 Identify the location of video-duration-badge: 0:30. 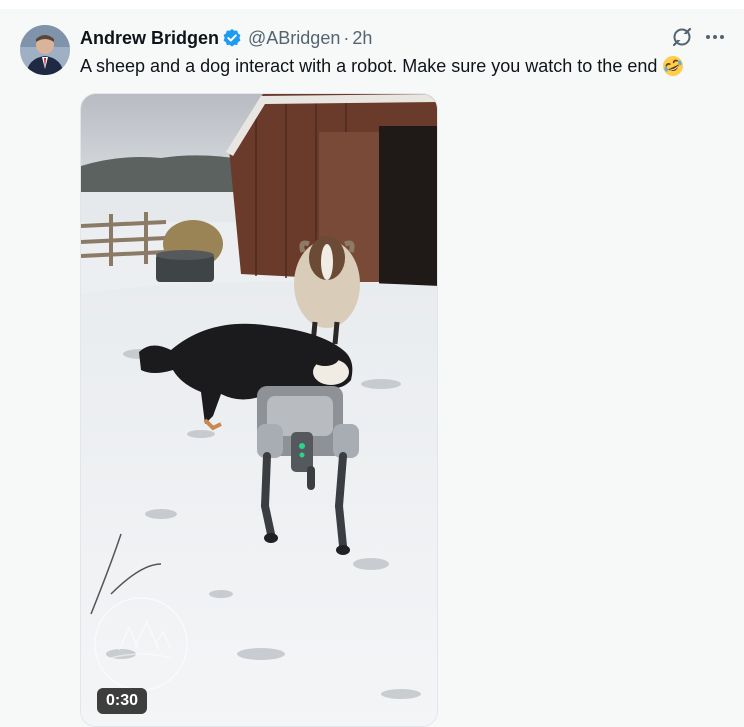
(122, 701).